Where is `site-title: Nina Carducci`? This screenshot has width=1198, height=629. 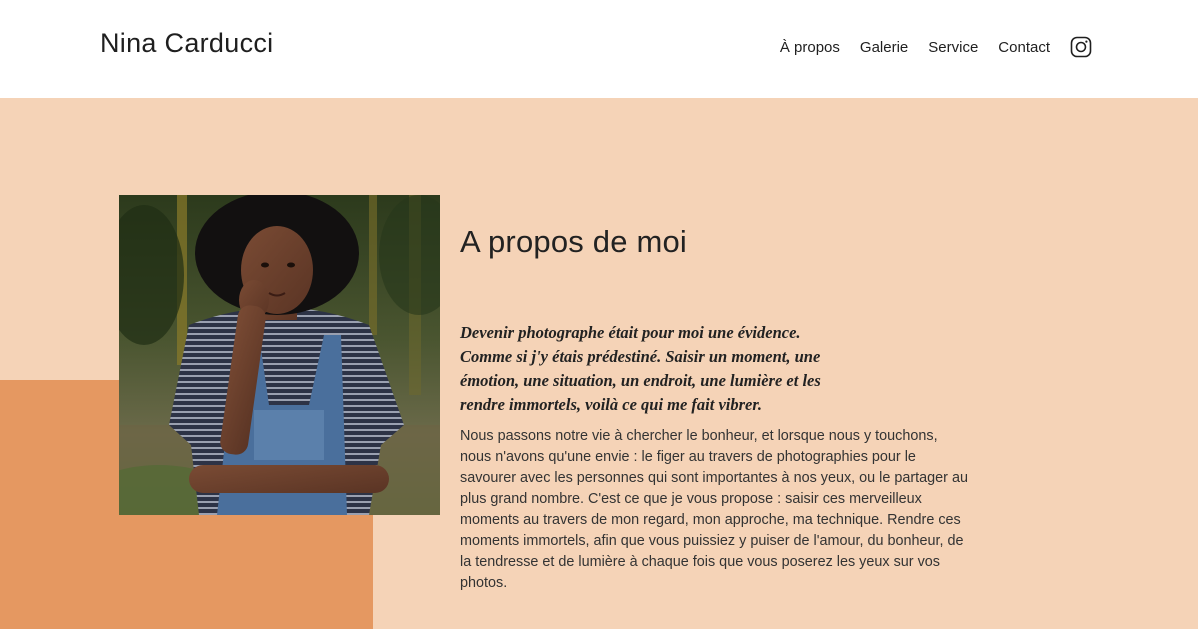
site-title: Nina Carducci is located at coordinates (186, 43).